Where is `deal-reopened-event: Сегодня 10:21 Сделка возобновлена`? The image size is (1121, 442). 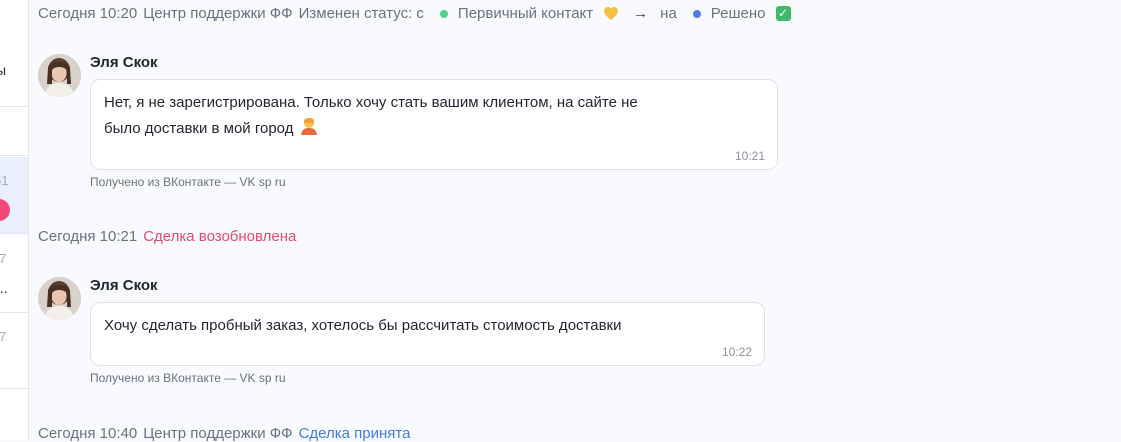
deal-reopened-event: Сегодня 10:21 Сделка возобновлена is located at coordinates (167, 236).